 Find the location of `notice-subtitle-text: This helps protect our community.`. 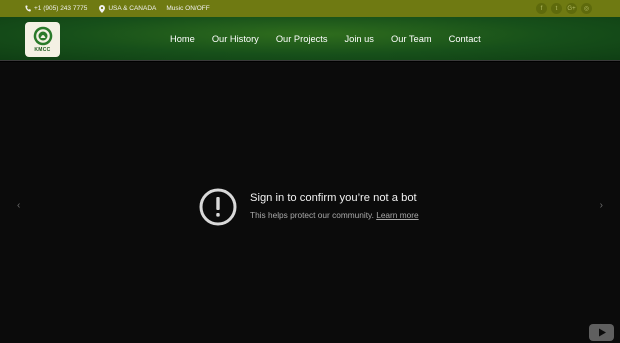

notice-subtitle-text: This helps protect our community. is located at coordinates (312, 215).